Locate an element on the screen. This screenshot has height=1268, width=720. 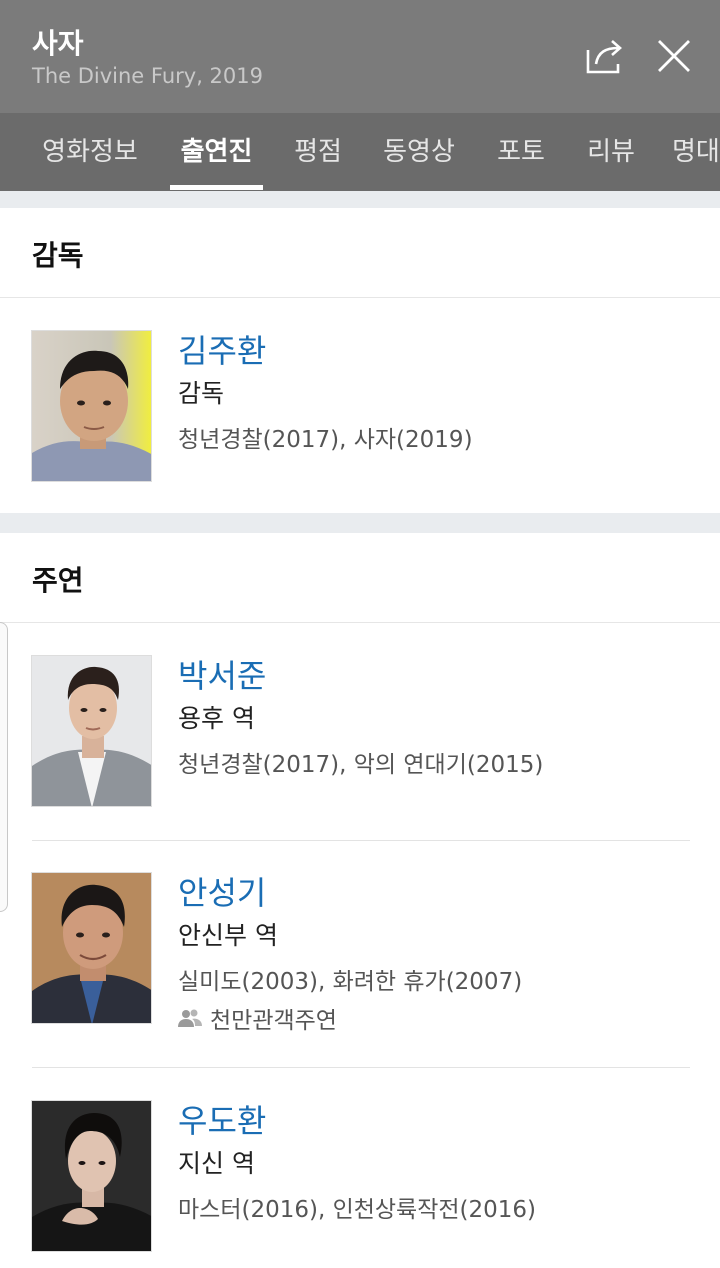
tab-rating: 평점 is located at coordinates (318, 152).